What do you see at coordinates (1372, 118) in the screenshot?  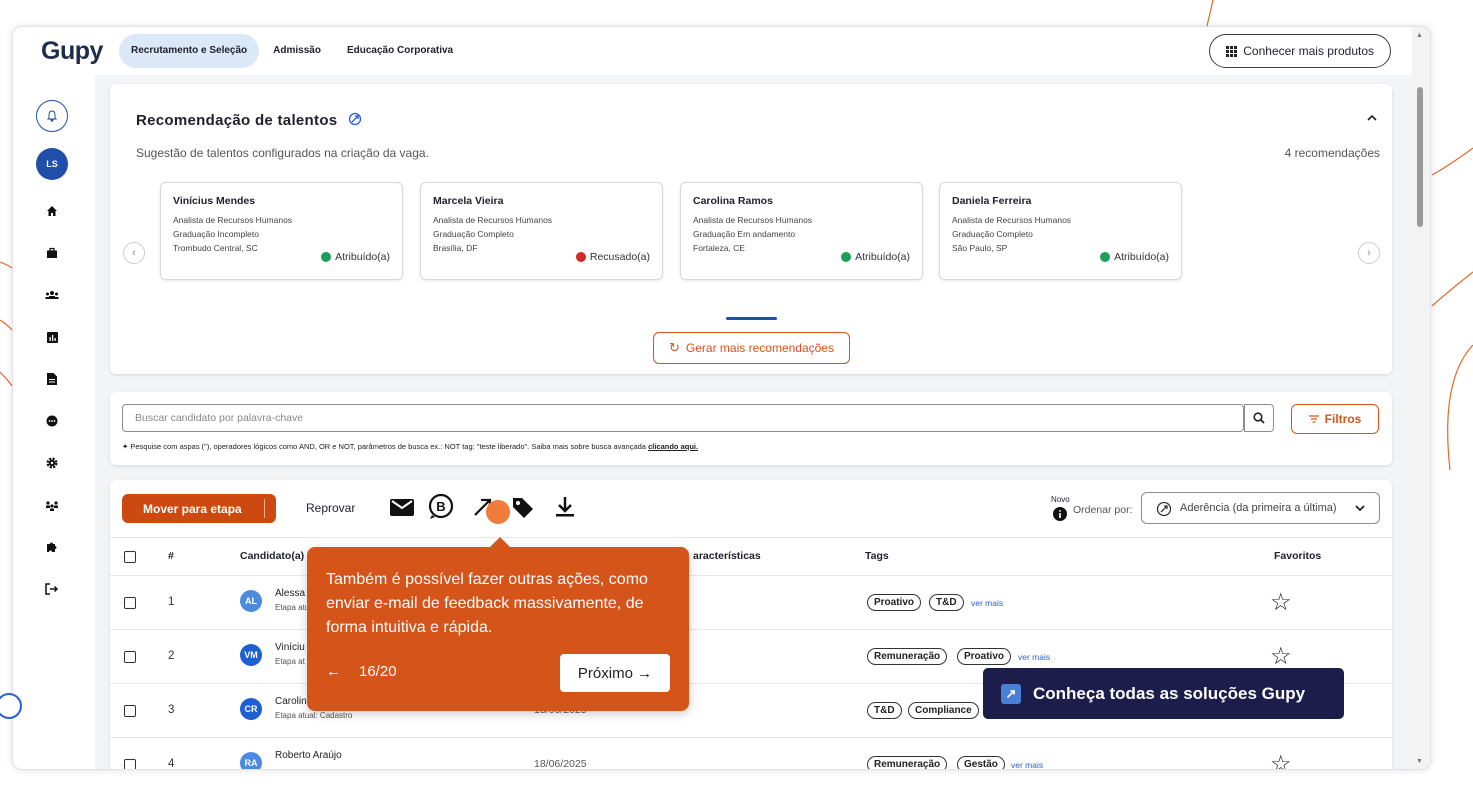 I see `collapse-chevron-icon` at bounding box center [1372, 118].